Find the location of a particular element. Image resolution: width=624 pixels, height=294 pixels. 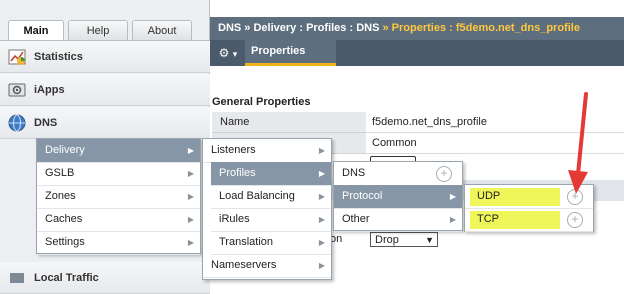

menu-item-label: Delivery is located at coordinates (65, 150).